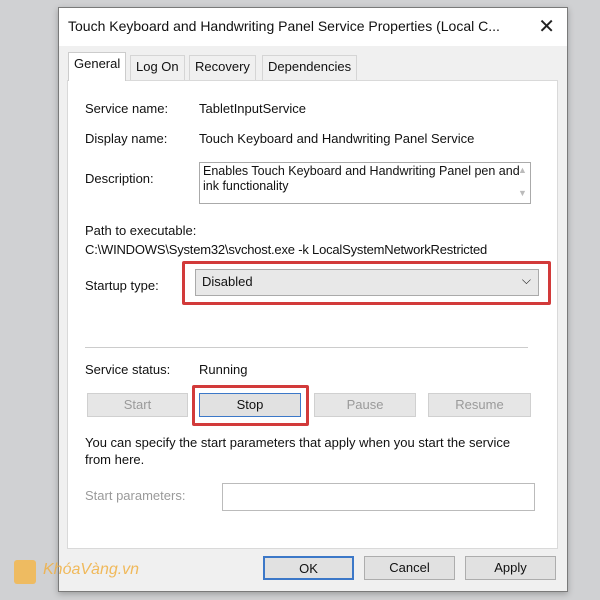  I want to click on service-name-label: Service name:, so click(127, 108).